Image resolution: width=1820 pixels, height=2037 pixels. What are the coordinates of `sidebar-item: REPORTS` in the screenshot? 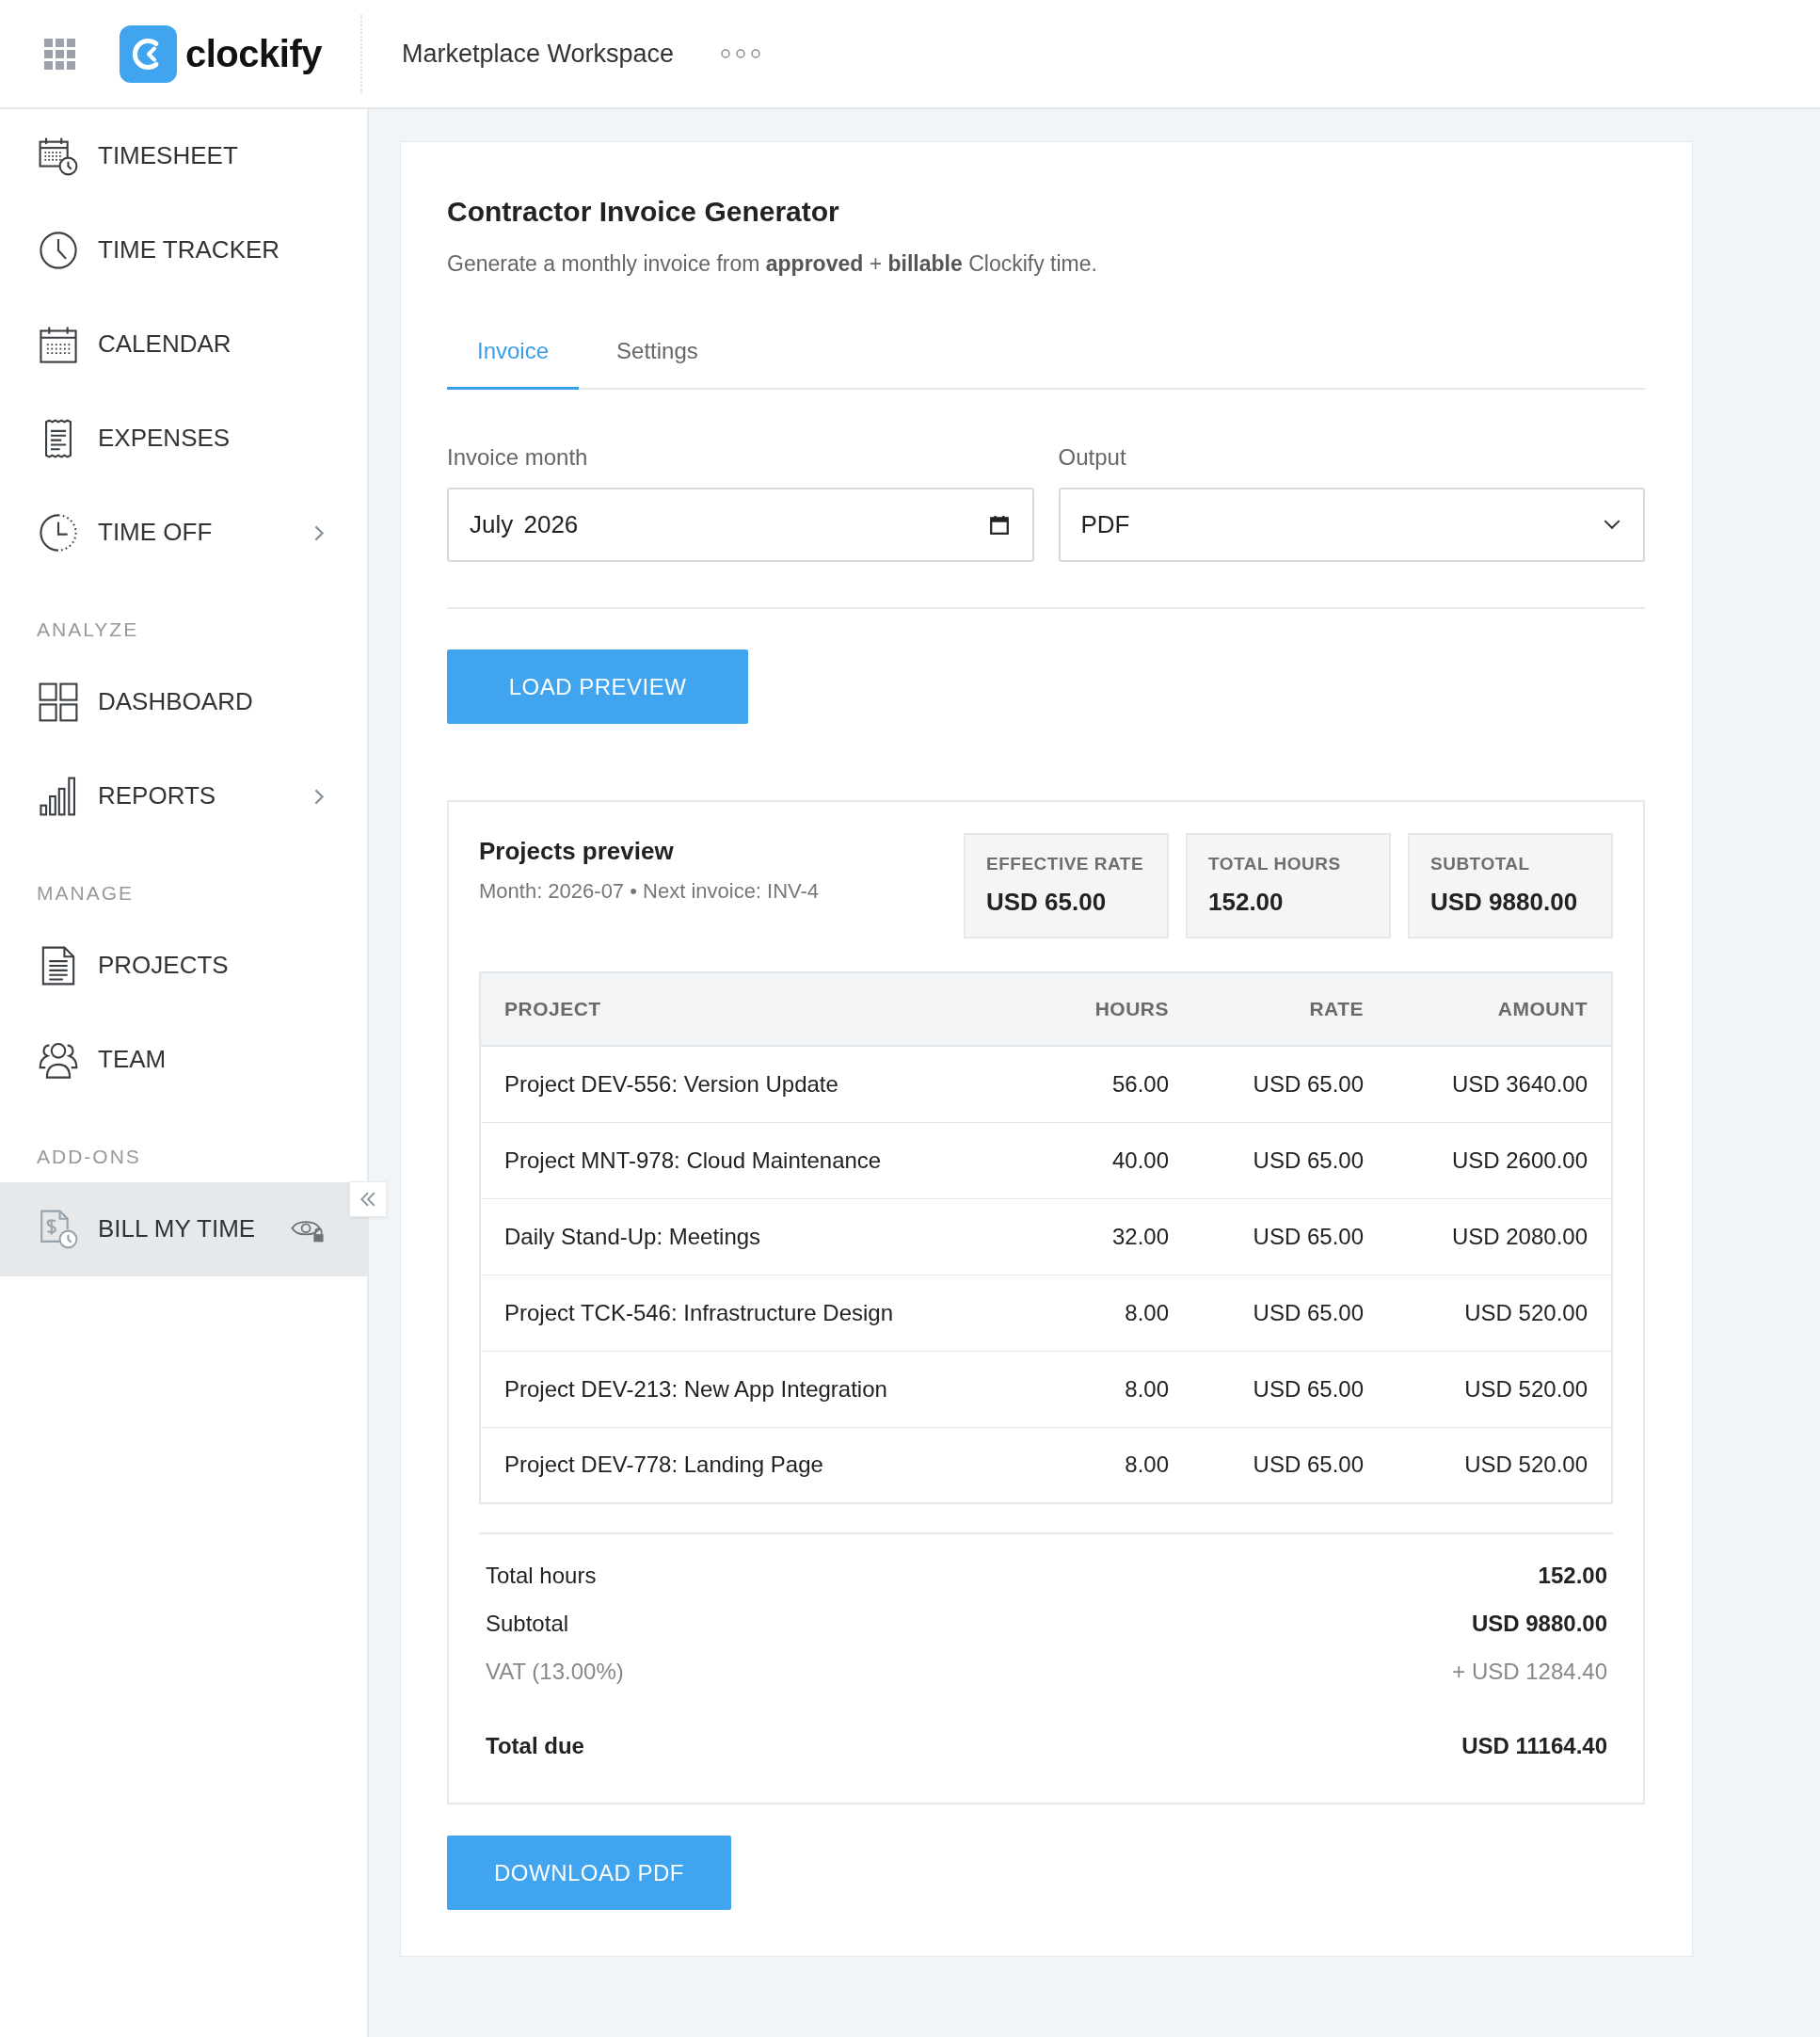 It's located at (183, 796).